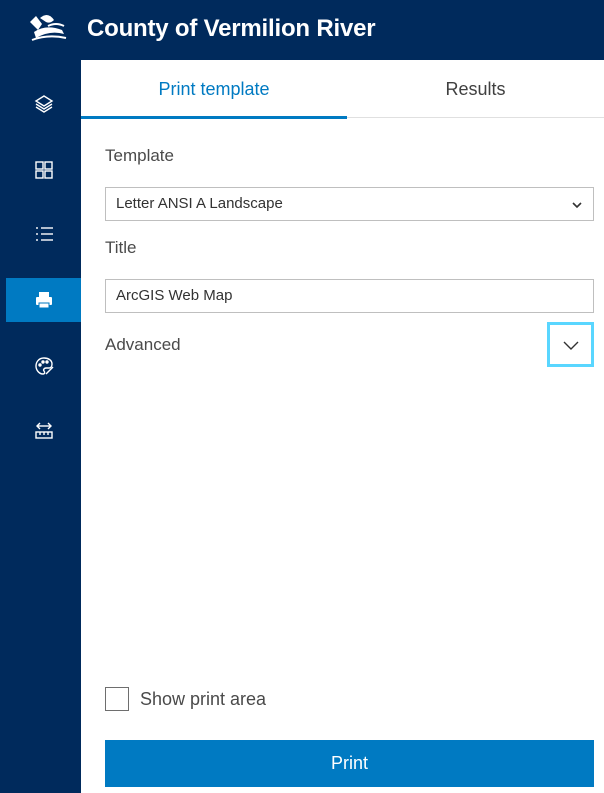 The width and height of the screenshot is (604, 793). Describe the element at coordinates (117, 699) in the screenshot. I see `show-print-area-checkbox` at that location.